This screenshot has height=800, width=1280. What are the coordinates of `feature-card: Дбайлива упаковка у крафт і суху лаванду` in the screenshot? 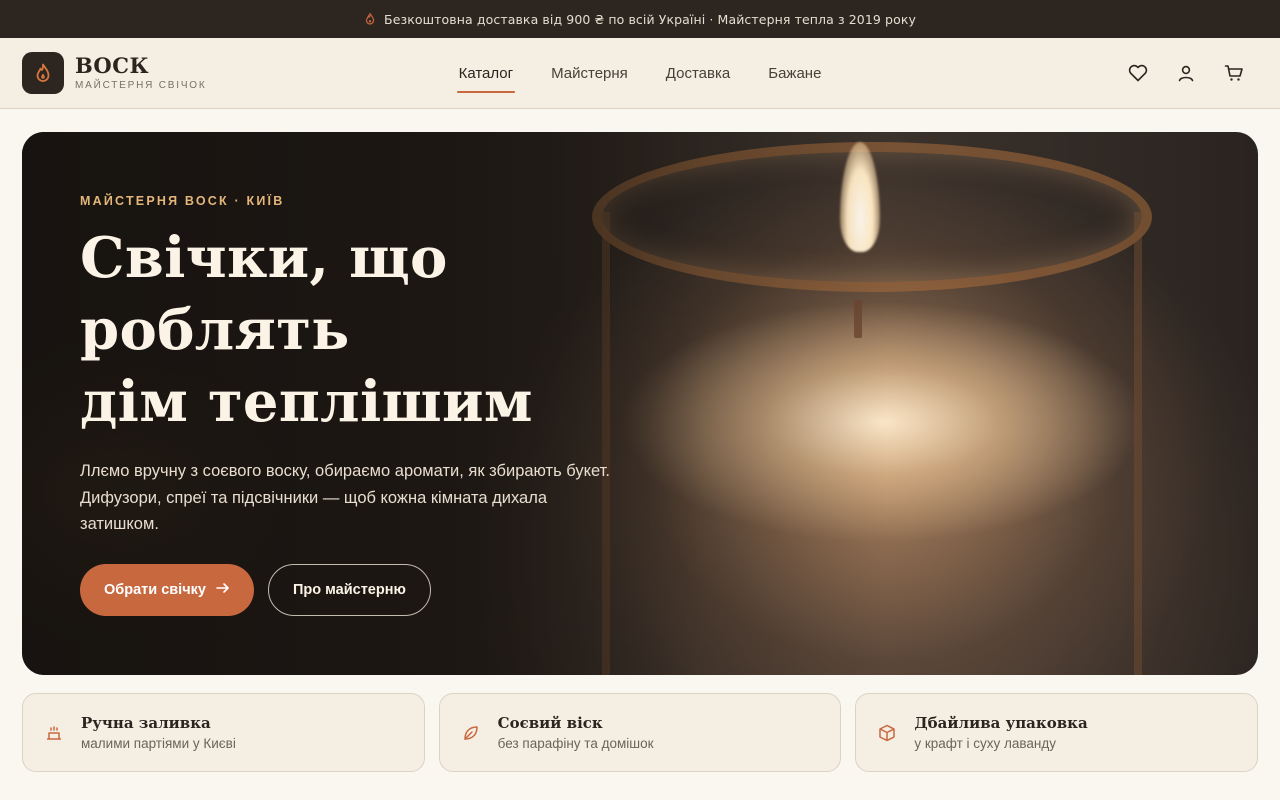 It's located at (1057, 732).